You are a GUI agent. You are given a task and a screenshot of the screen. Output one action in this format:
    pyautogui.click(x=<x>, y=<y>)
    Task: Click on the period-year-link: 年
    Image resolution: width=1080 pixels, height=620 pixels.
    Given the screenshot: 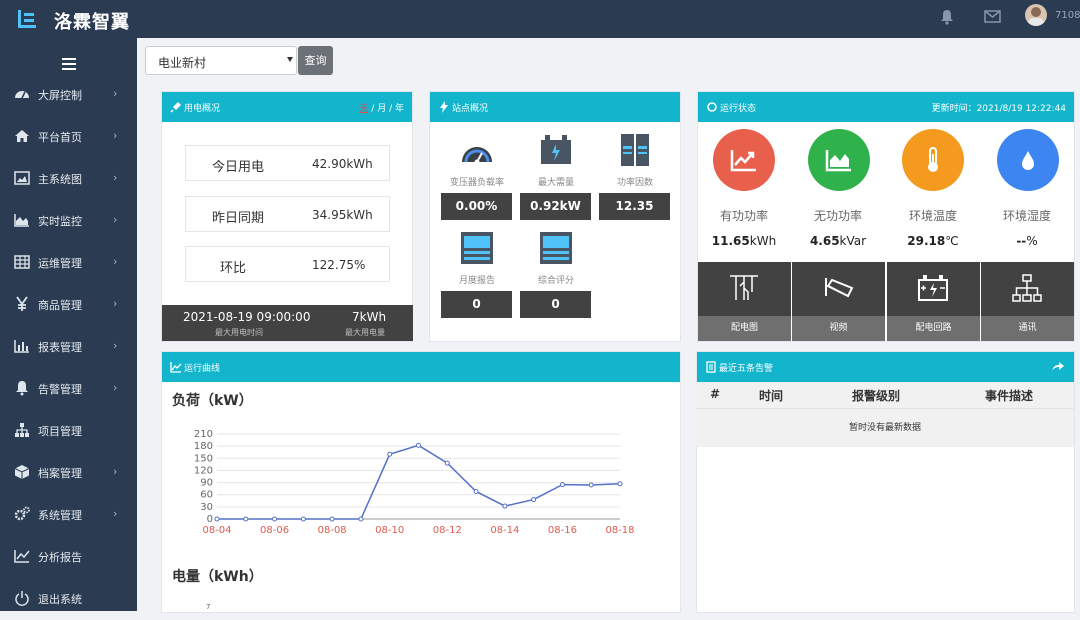 What is the action you would take?
    pyautogui.click(x=399, y=109)
    